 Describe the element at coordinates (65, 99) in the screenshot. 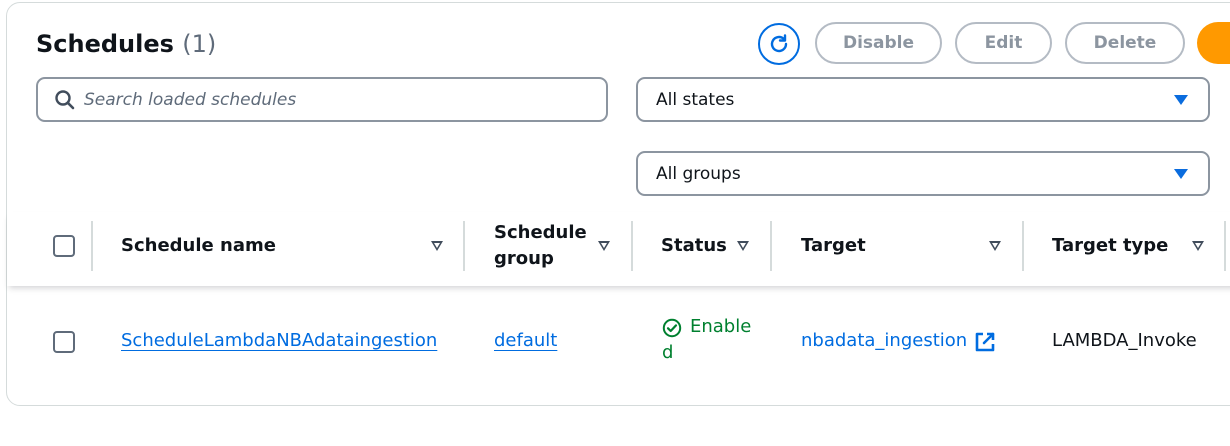

I see `search-icon` at that location.